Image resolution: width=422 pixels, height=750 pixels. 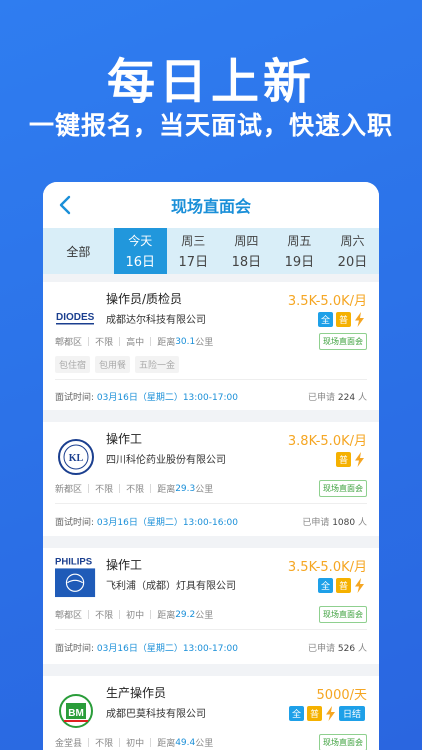 What do you see at coordinates (156, 320) in the screenshot?
I see `company-name: 成都达尔科技有限公司` at bounding box center [156, 320].